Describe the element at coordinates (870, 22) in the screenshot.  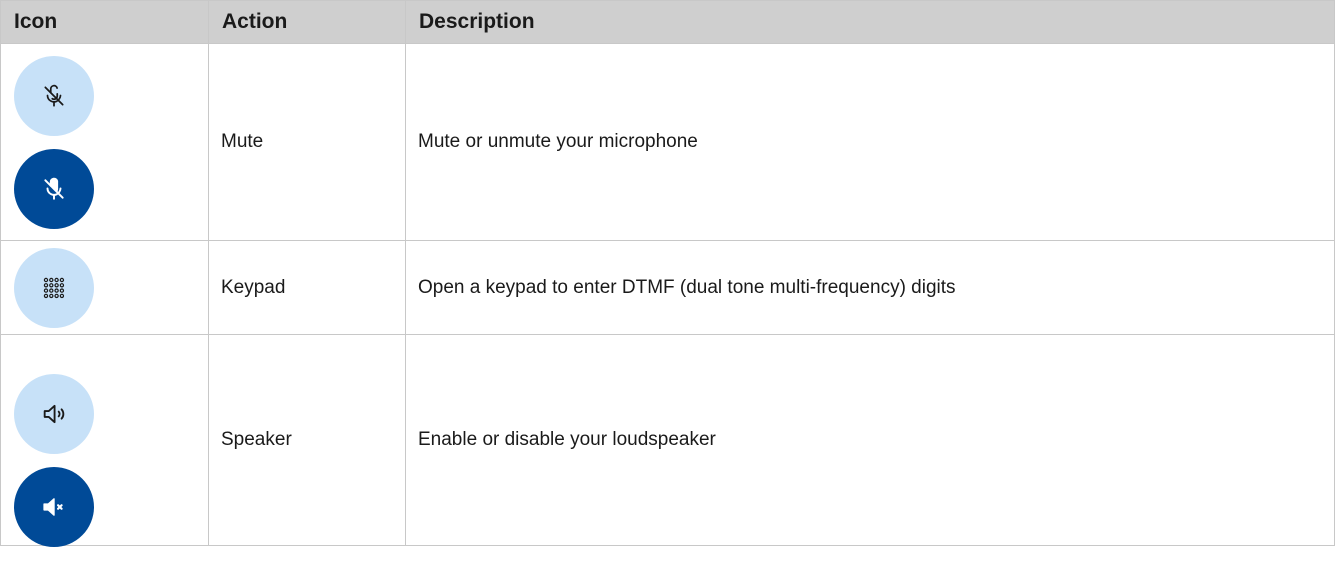
I see `header-description: Description` at that location.